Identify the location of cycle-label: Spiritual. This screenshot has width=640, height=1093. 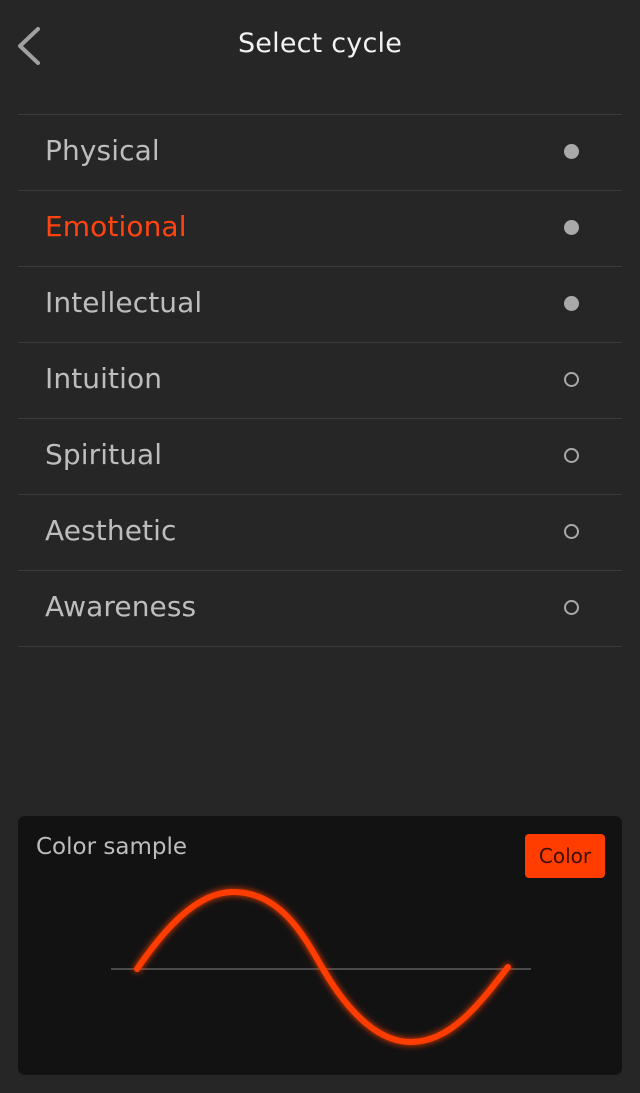
(104, 454).